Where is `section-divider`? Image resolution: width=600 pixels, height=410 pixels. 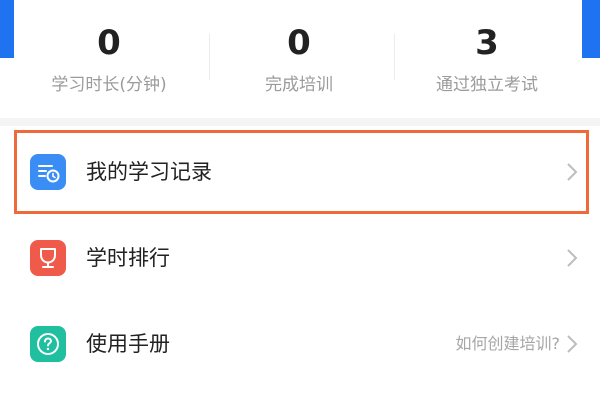
section-divider is located at coordinates (300, 122).